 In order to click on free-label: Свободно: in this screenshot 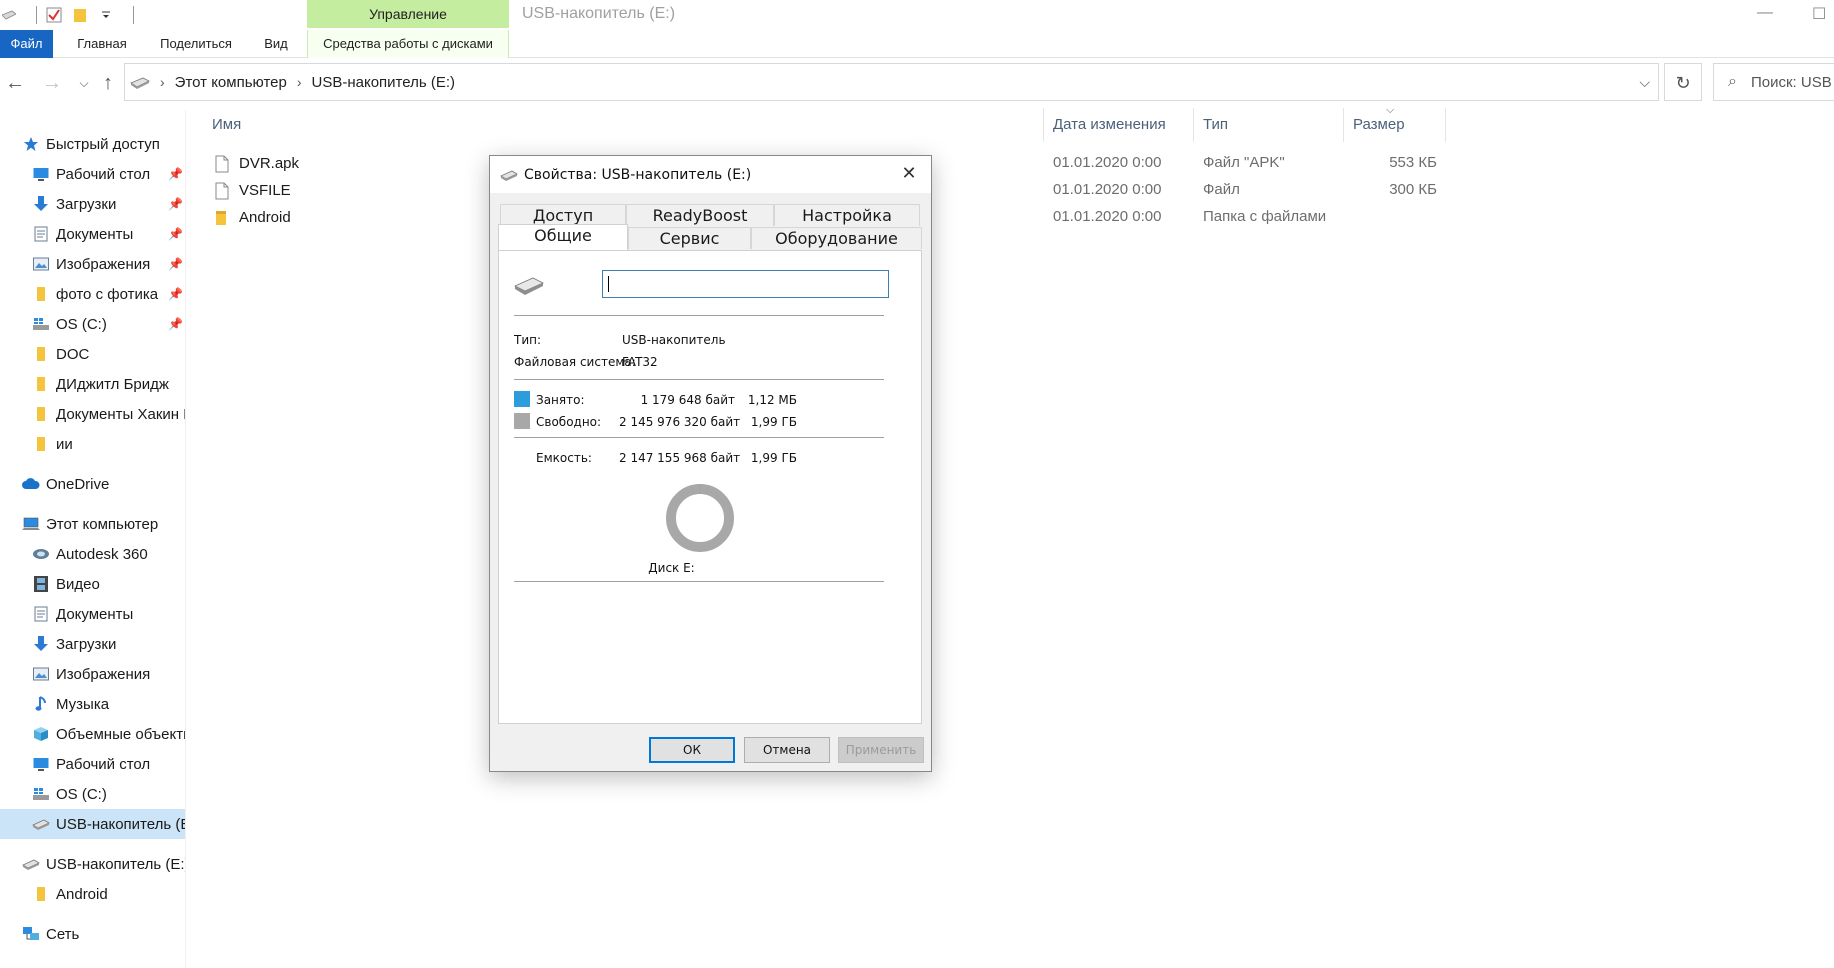, I will do `click(569, 422)`.